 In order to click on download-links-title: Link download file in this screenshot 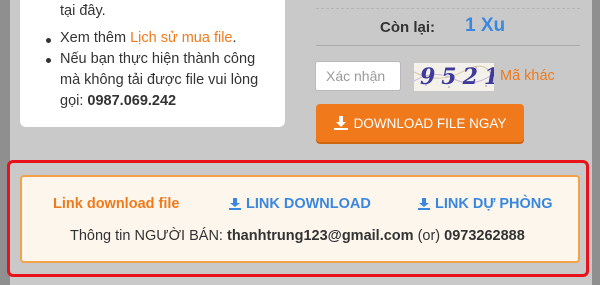, I will do `click(116, 204)`.